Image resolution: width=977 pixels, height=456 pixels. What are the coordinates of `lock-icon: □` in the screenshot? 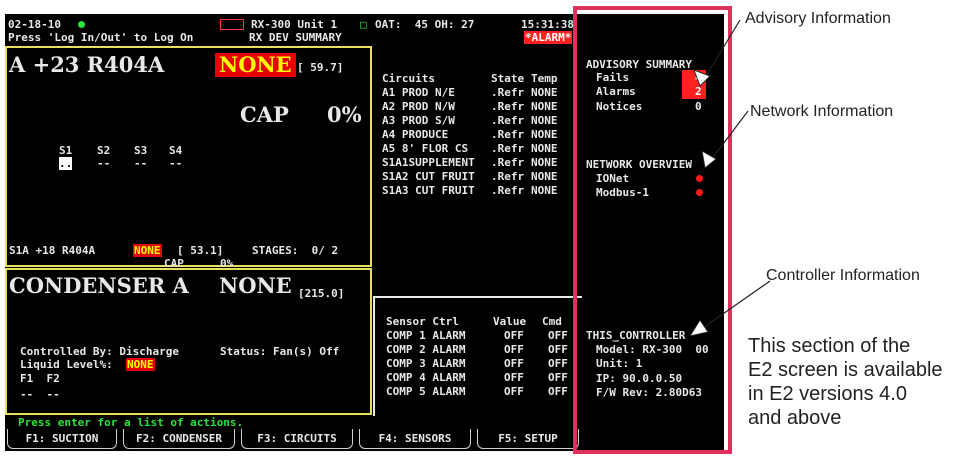 It's located at (363, 24).